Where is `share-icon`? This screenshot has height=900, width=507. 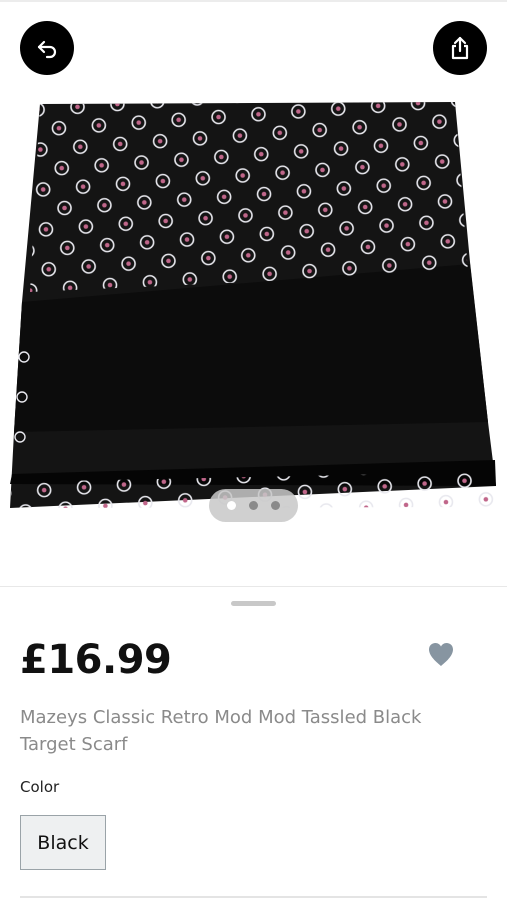
share-icon is located at coordinates (460, 48).